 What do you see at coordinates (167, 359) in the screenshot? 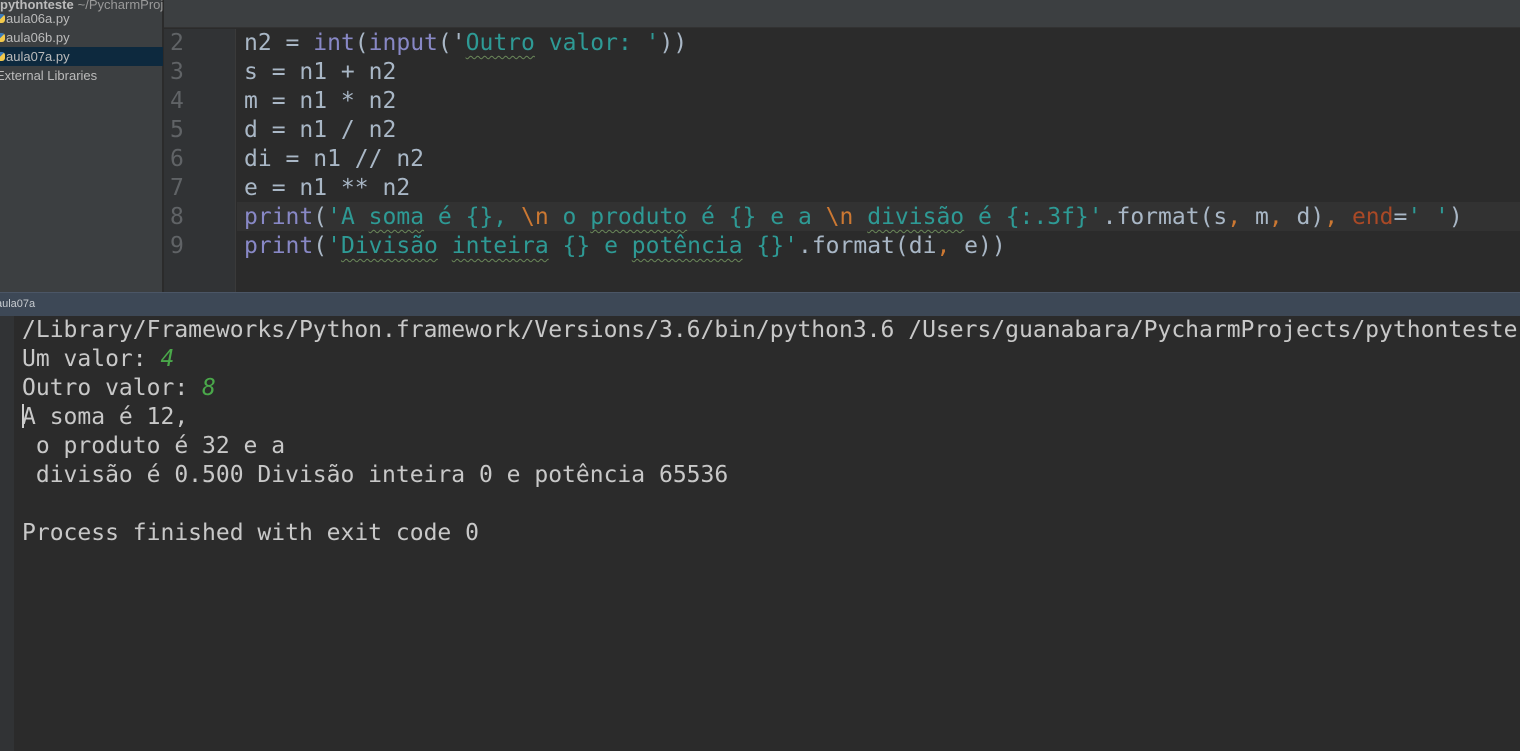
I see `user-input: 4` at bounding box center [167, 359].